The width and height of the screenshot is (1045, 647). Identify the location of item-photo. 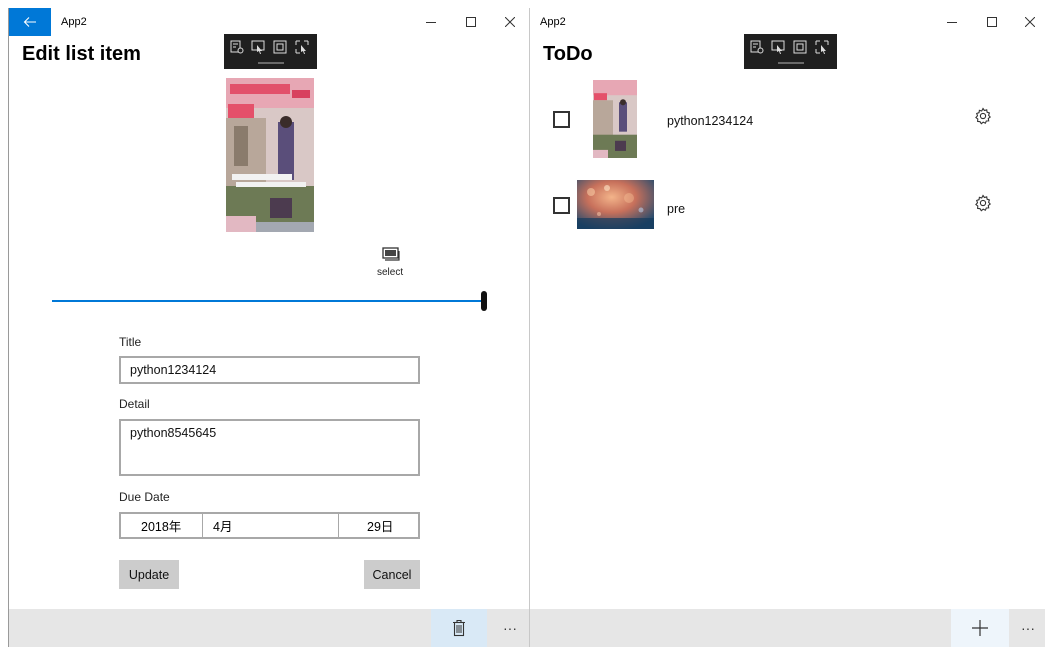
(270, 155).